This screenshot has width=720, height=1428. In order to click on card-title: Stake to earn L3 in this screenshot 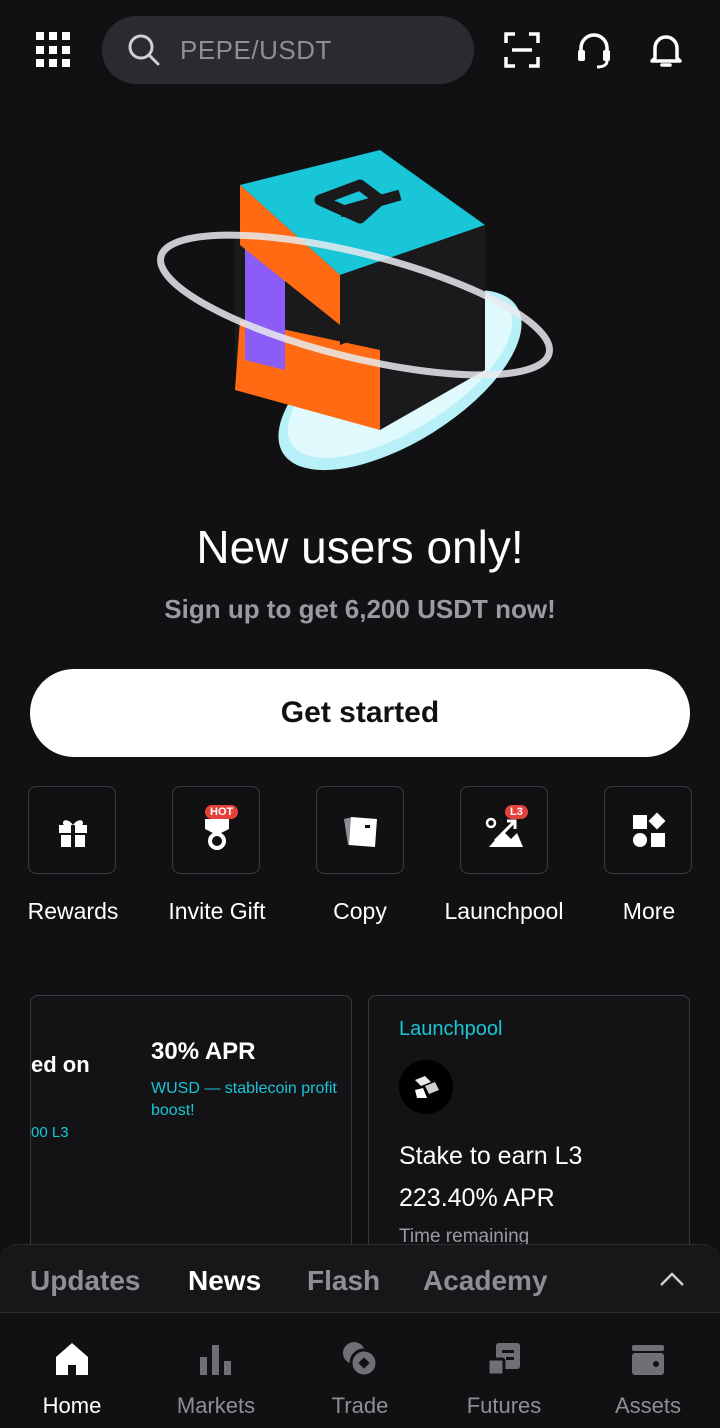, I will do `click(491, 1156)`.